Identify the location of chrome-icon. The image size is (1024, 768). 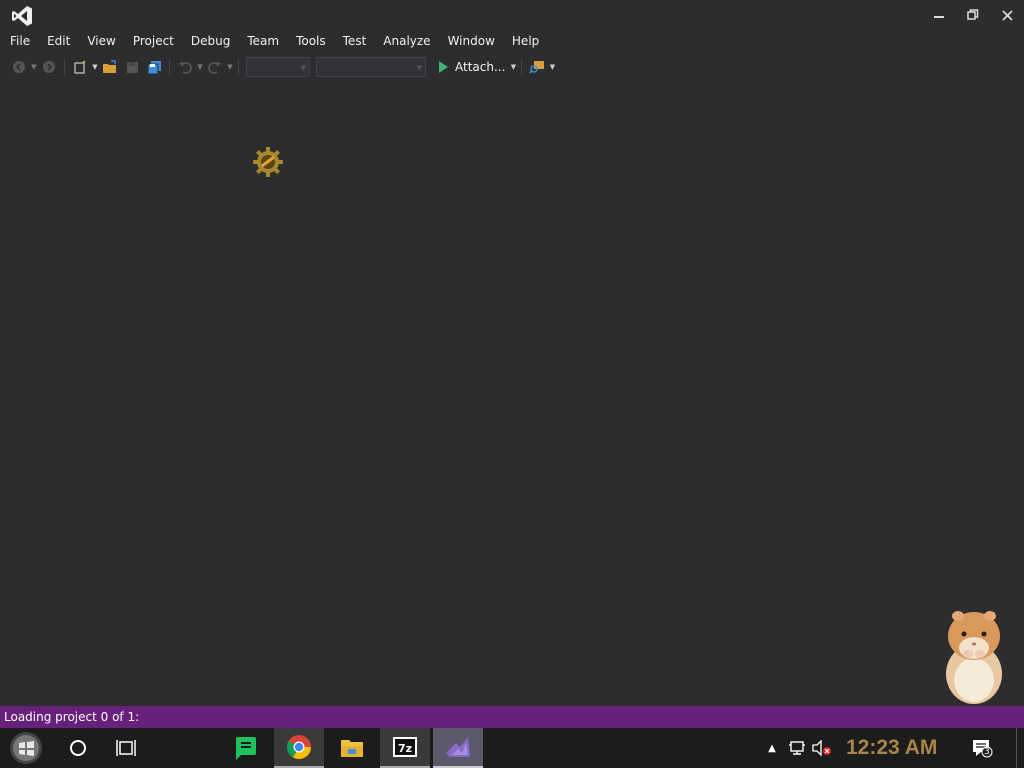
(298, 747).